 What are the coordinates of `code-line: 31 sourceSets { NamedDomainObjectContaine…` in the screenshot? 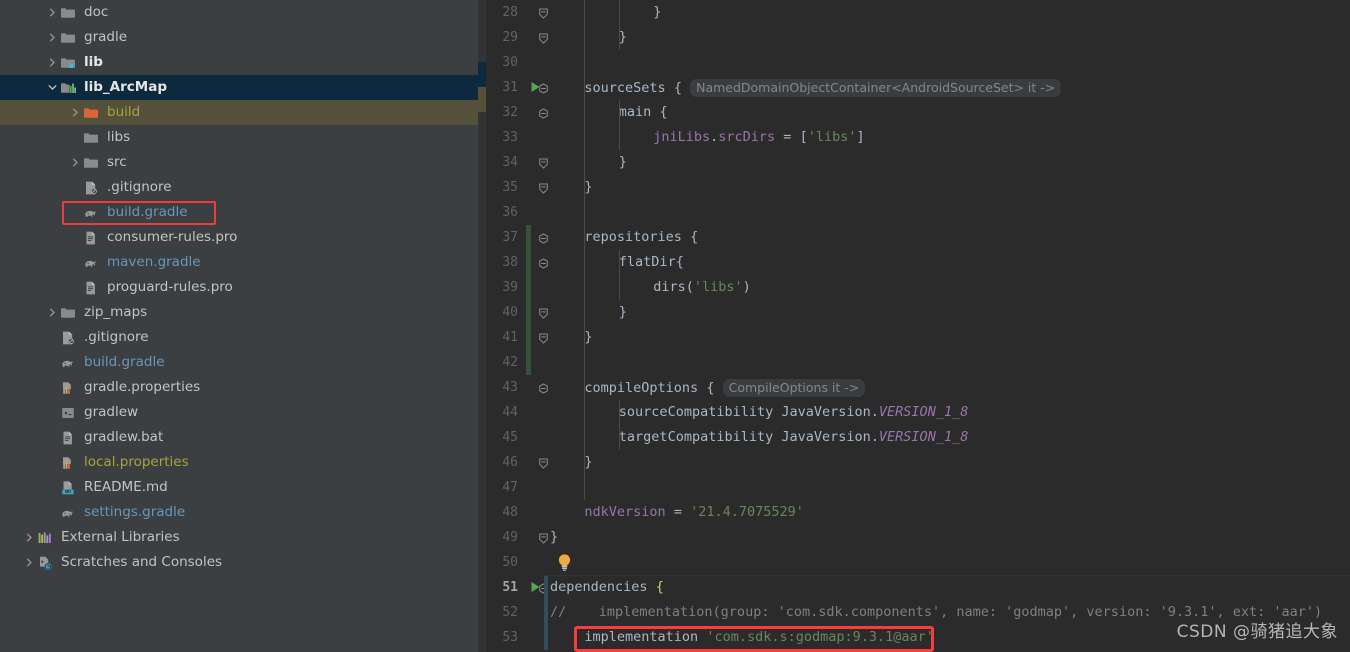 It's located at (914, 87).